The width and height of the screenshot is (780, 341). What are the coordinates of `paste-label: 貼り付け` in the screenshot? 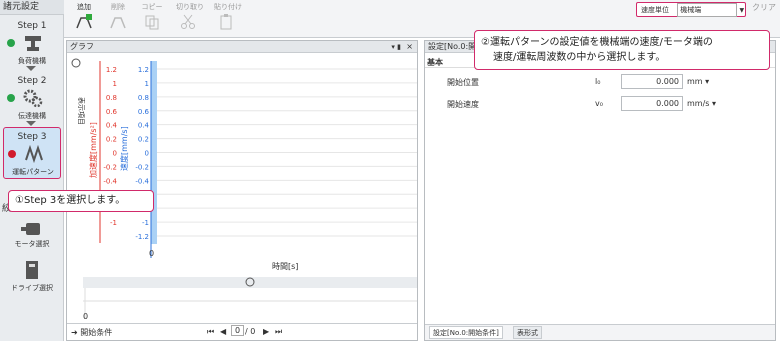 It's located at (228, 7).